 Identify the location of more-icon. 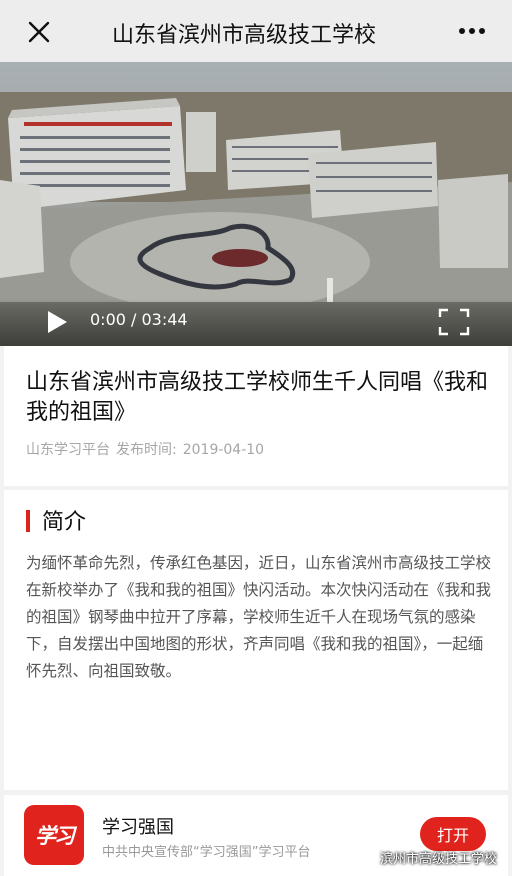
(472, 31).